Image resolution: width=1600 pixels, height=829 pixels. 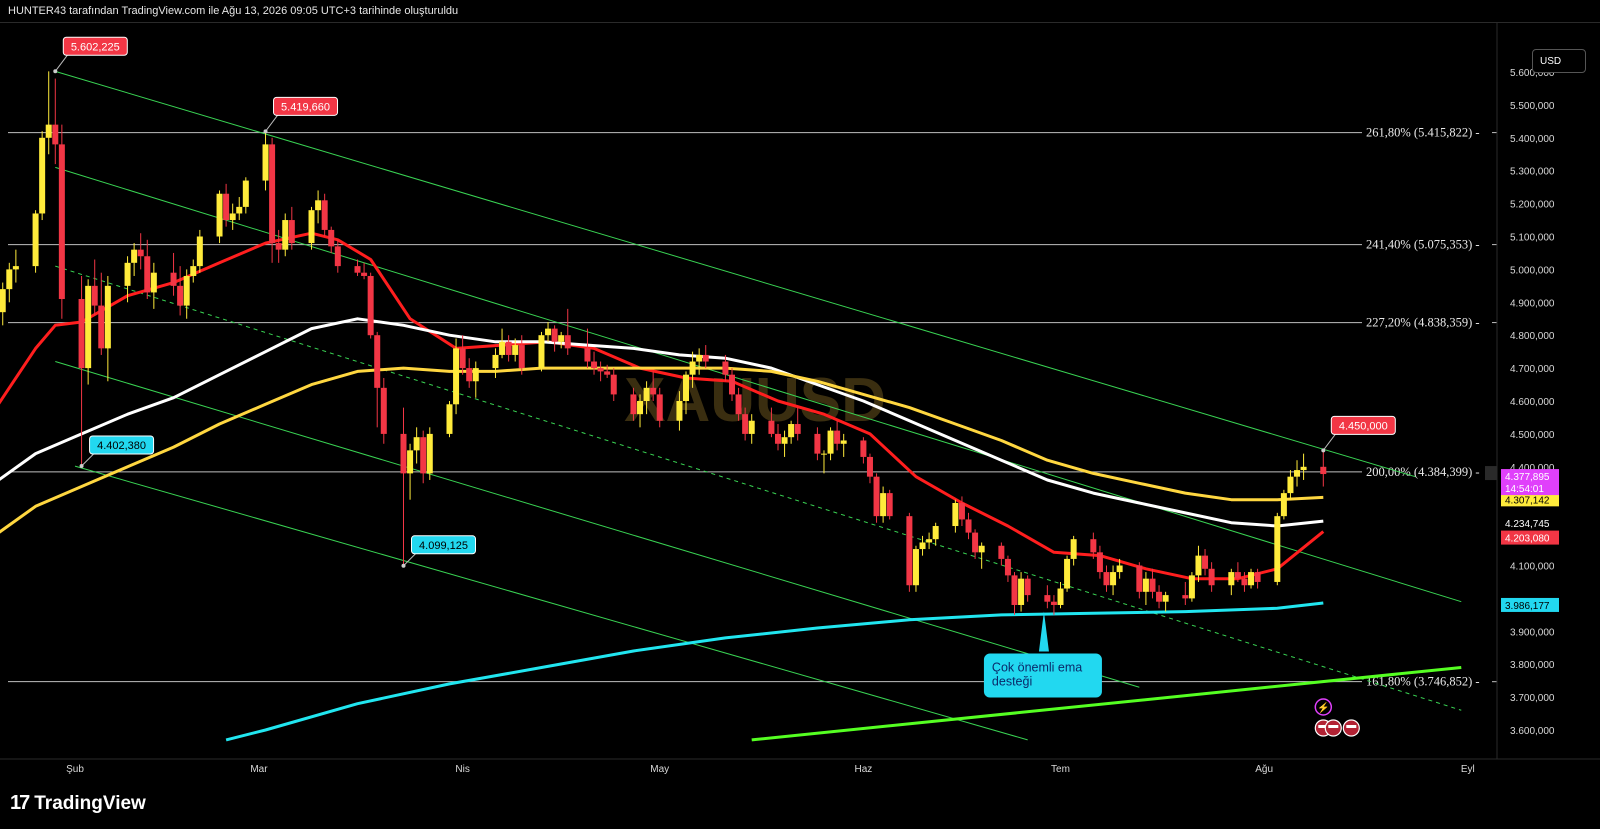 I want to click on tradingview-logo-icon: 17, so click(x=20, y=803).